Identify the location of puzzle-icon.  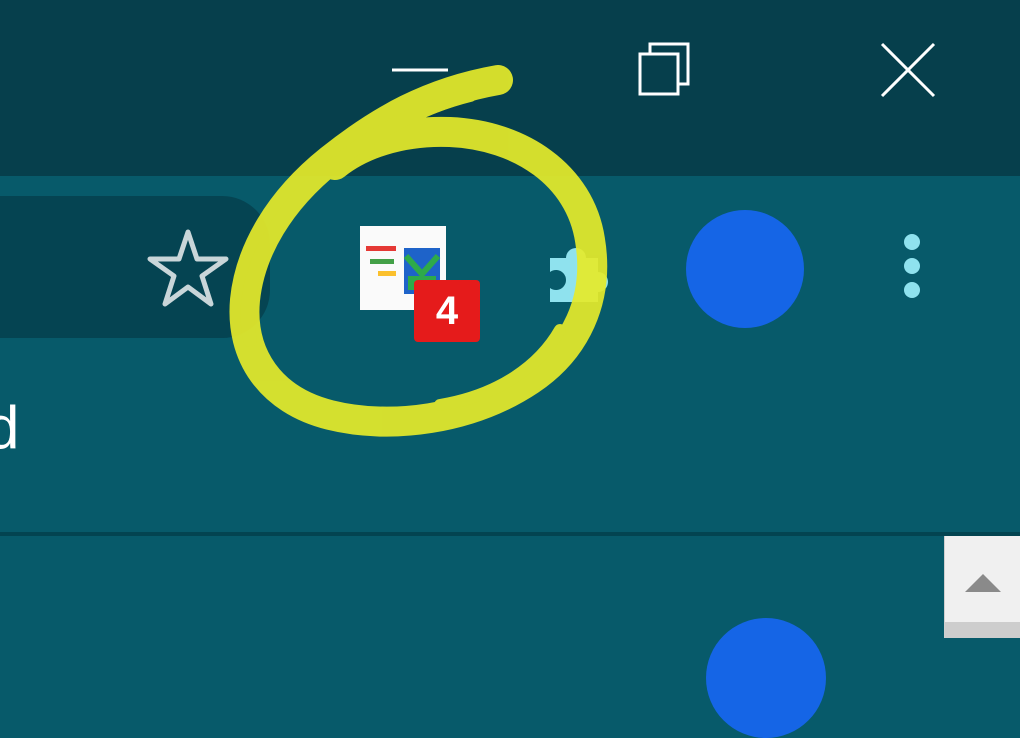
(579, 275).